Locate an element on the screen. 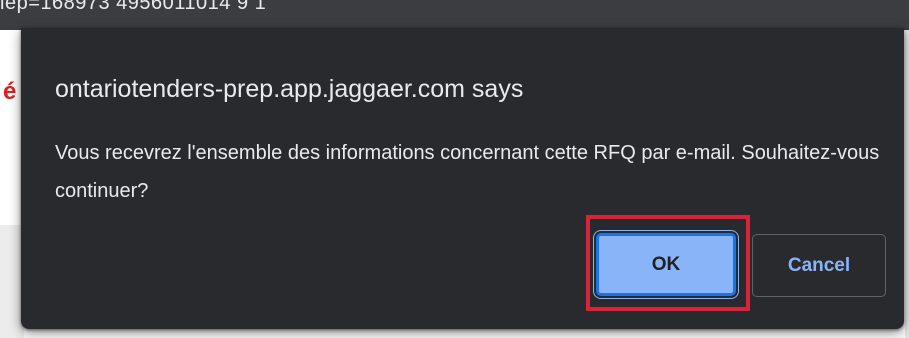  background-page-header: iep=168973 4956011014 9 1 is located at coordinates (454, 15).